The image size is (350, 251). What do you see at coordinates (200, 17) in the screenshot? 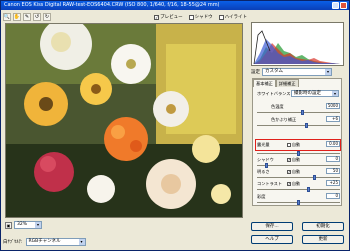
I see `shadow-checkbox: シャドウ` at bounding box center [200, 17].